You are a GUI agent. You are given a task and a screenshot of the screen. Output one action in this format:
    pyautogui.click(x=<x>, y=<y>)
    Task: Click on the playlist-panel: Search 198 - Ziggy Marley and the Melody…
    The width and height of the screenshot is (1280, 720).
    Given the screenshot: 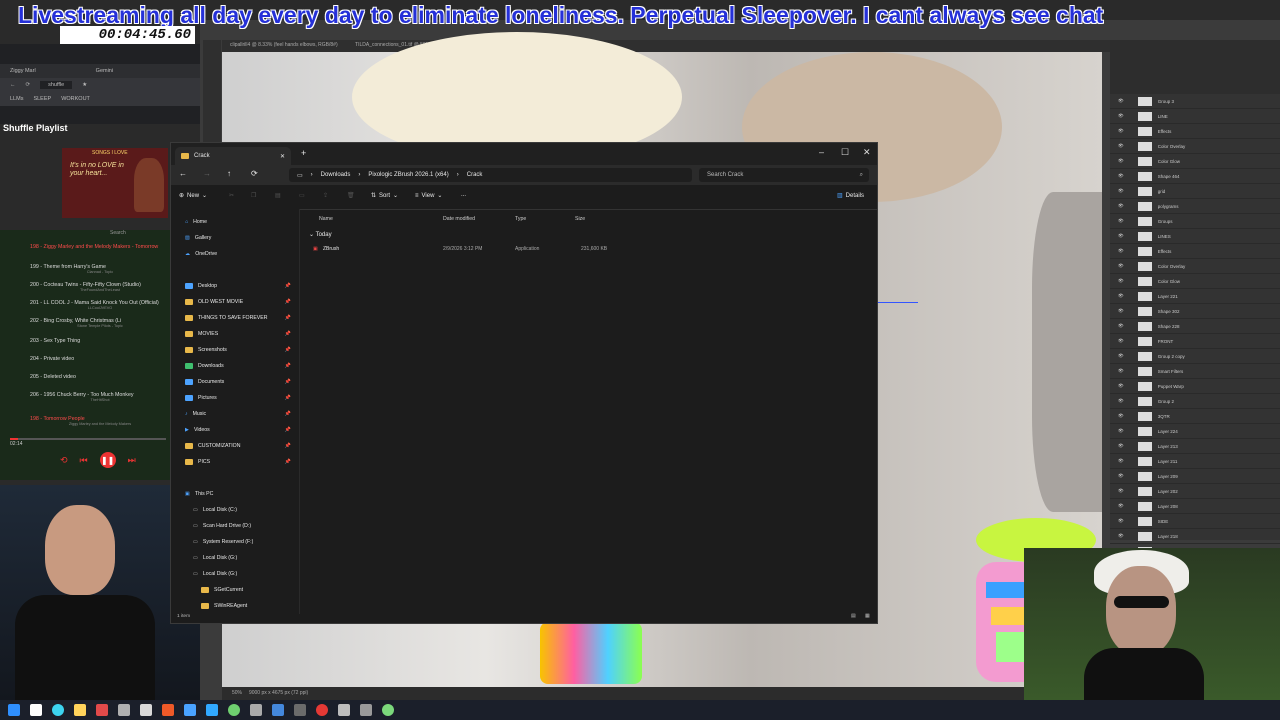 What is the action you would take?
    pyautogui.click(x=85, y=355)
    